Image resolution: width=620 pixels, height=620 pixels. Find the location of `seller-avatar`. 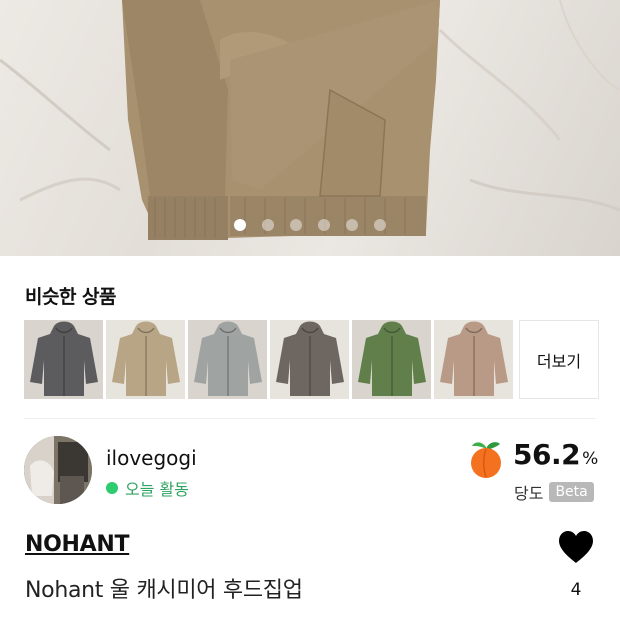

seller-avatar is located at coordinates (58, 470).